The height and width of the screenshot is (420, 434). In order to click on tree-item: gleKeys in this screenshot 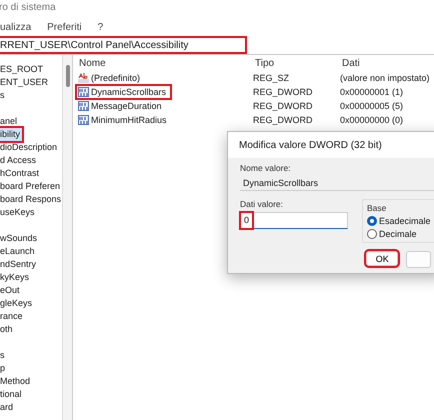, I will do `click(17, 303)`.